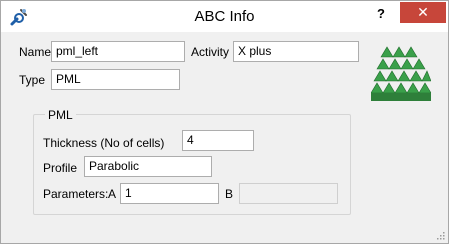 Image resolution: width=449 pixels, height=244 pixels. What do you see at coordinates (60, 168) in the screenshot?
I see `profile-label: Profile` at bounding box center [60, 168].